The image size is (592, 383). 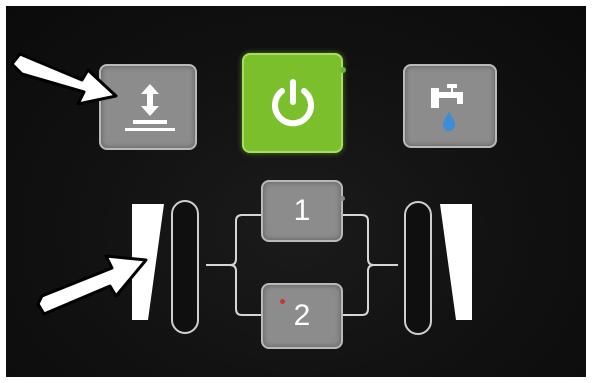 I want to click on faucet-water-icon, so click(x=447, y=107).